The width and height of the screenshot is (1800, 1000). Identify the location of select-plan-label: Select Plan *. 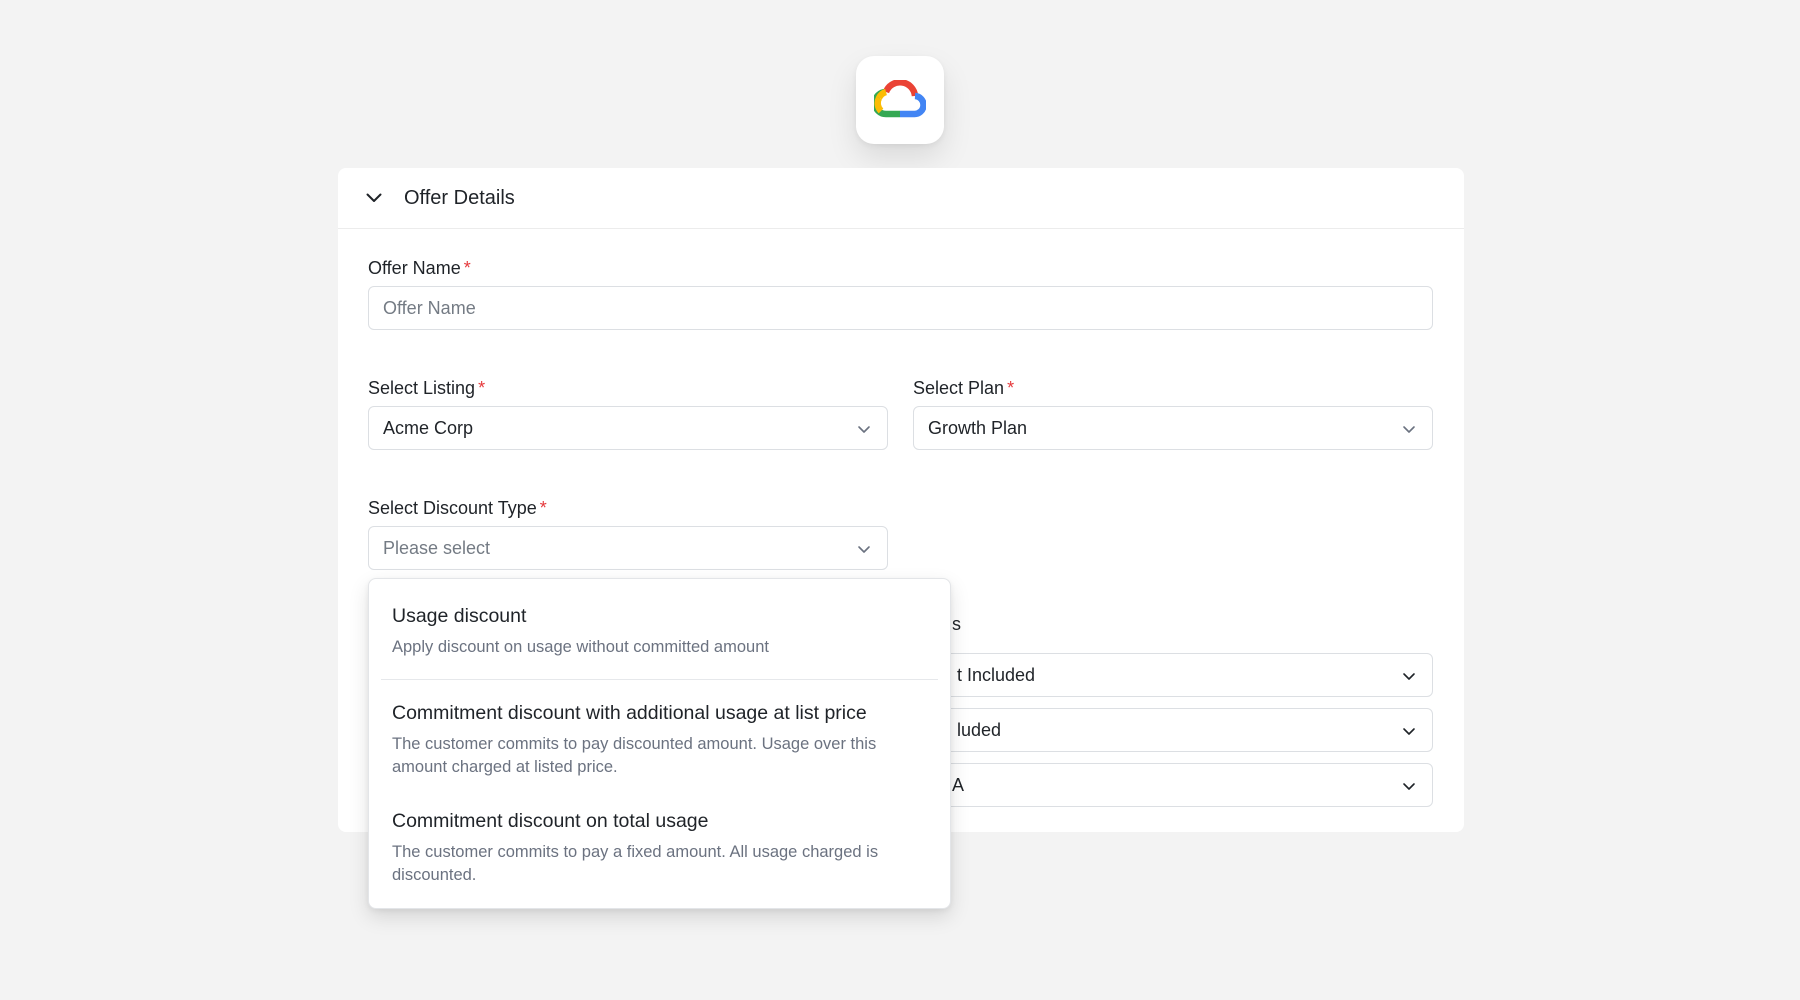
(963, 388).